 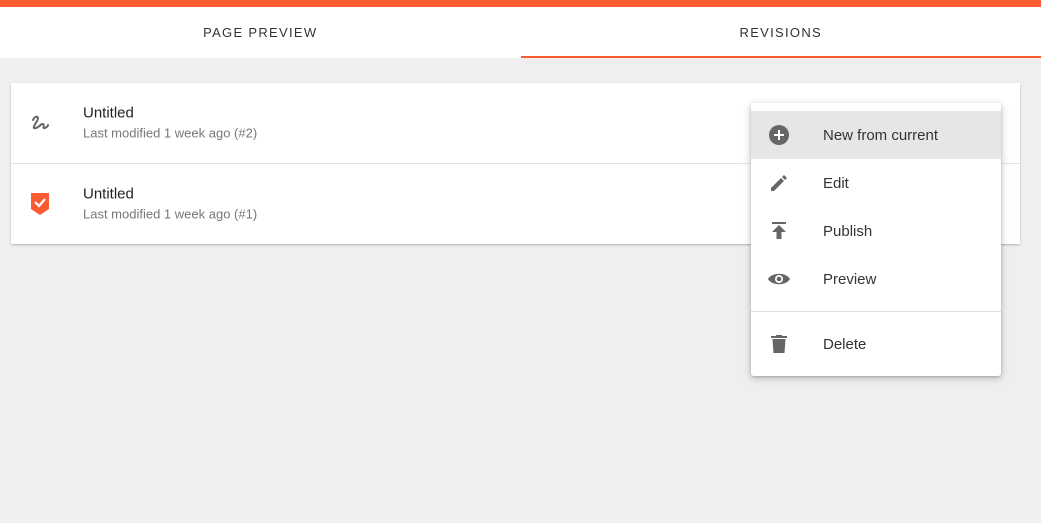 What do you see at coordinates (845, 344) in the screenshot?
I see `menu-item-label: Delete` at bounding box center [845, 344].